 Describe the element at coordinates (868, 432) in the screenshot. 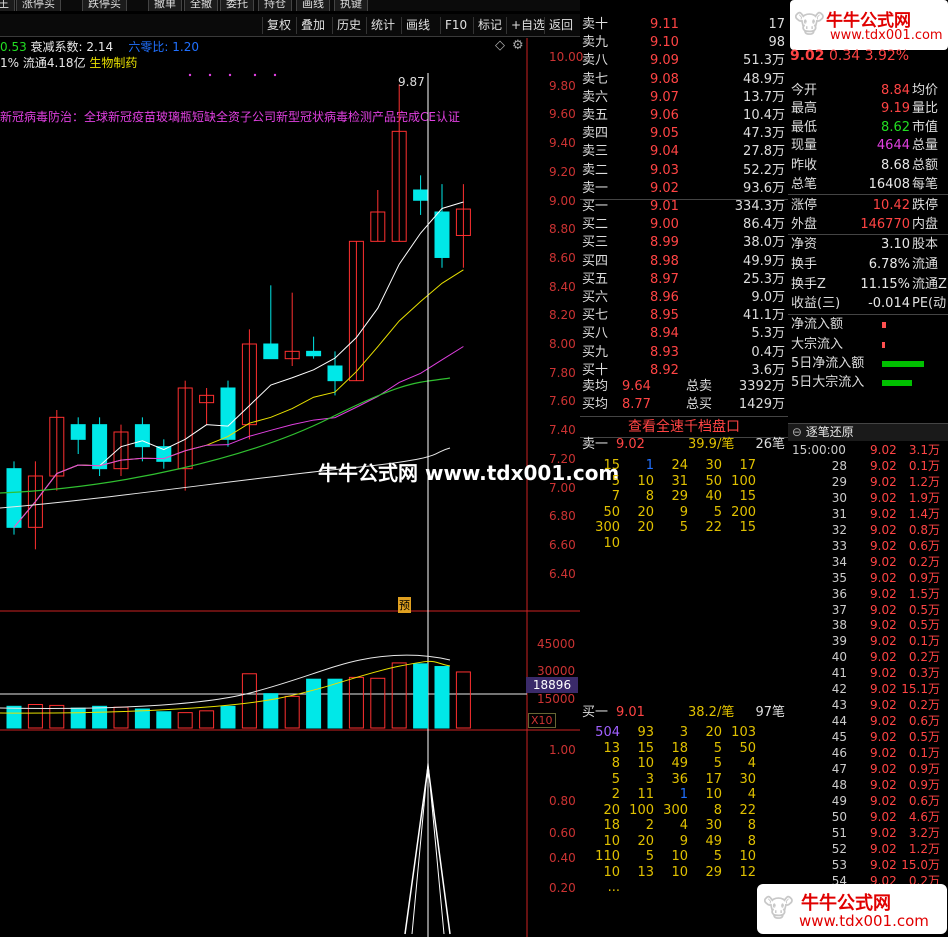

I see `ticks-header: ⊖ 逐笔还原` at that location.